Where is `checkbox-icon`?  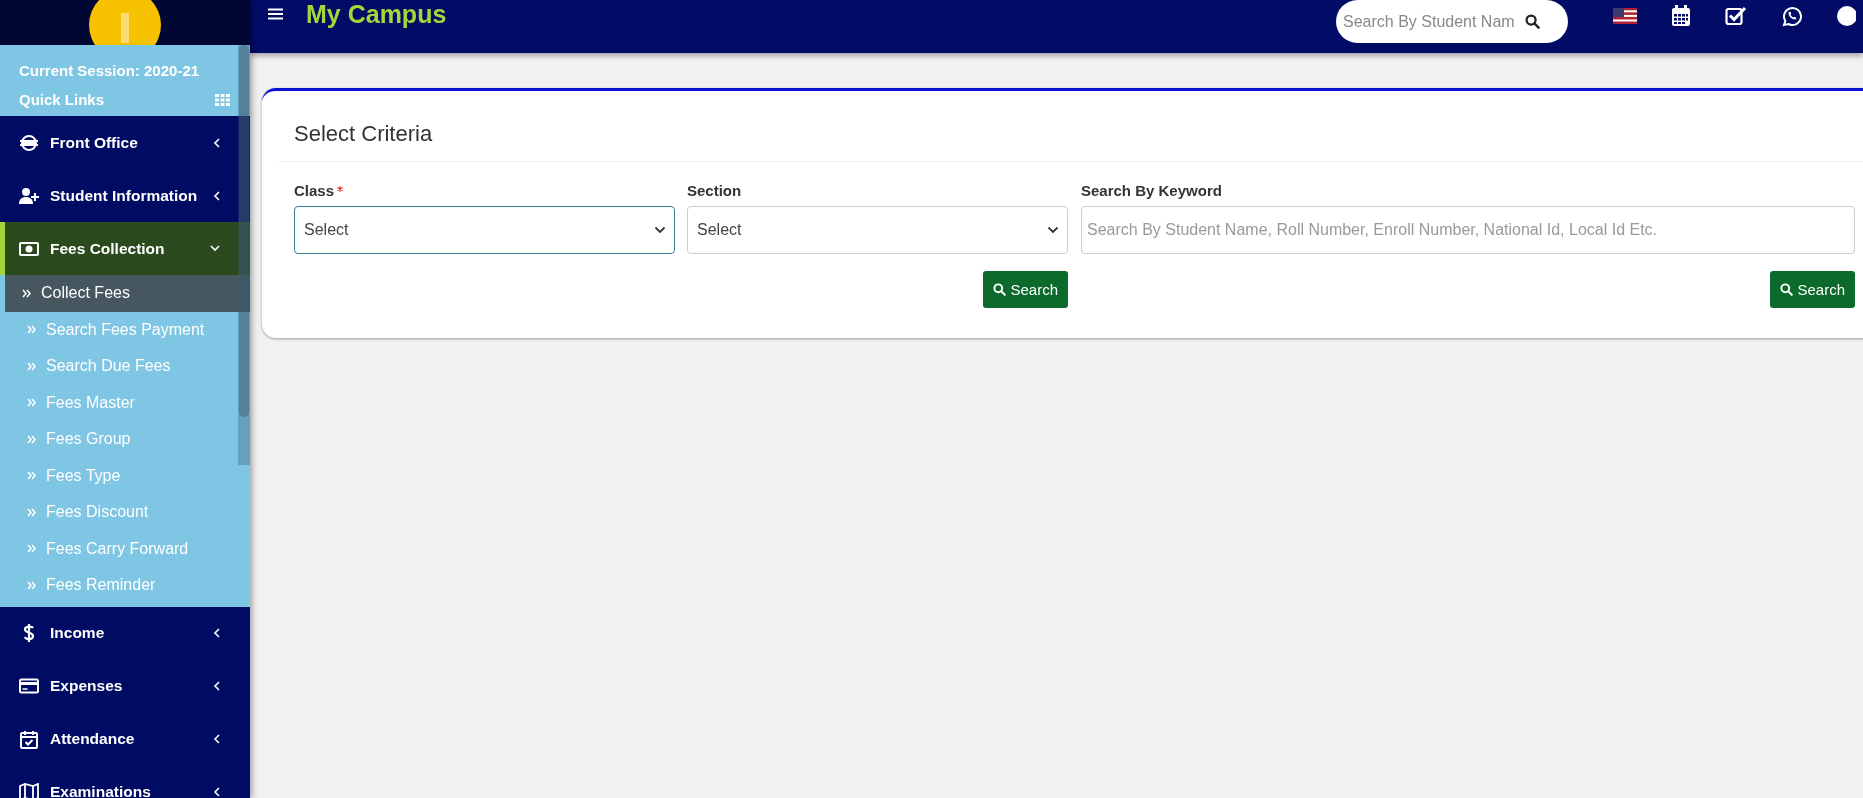
checkbox-icon is located at coordinates (1736, 16).